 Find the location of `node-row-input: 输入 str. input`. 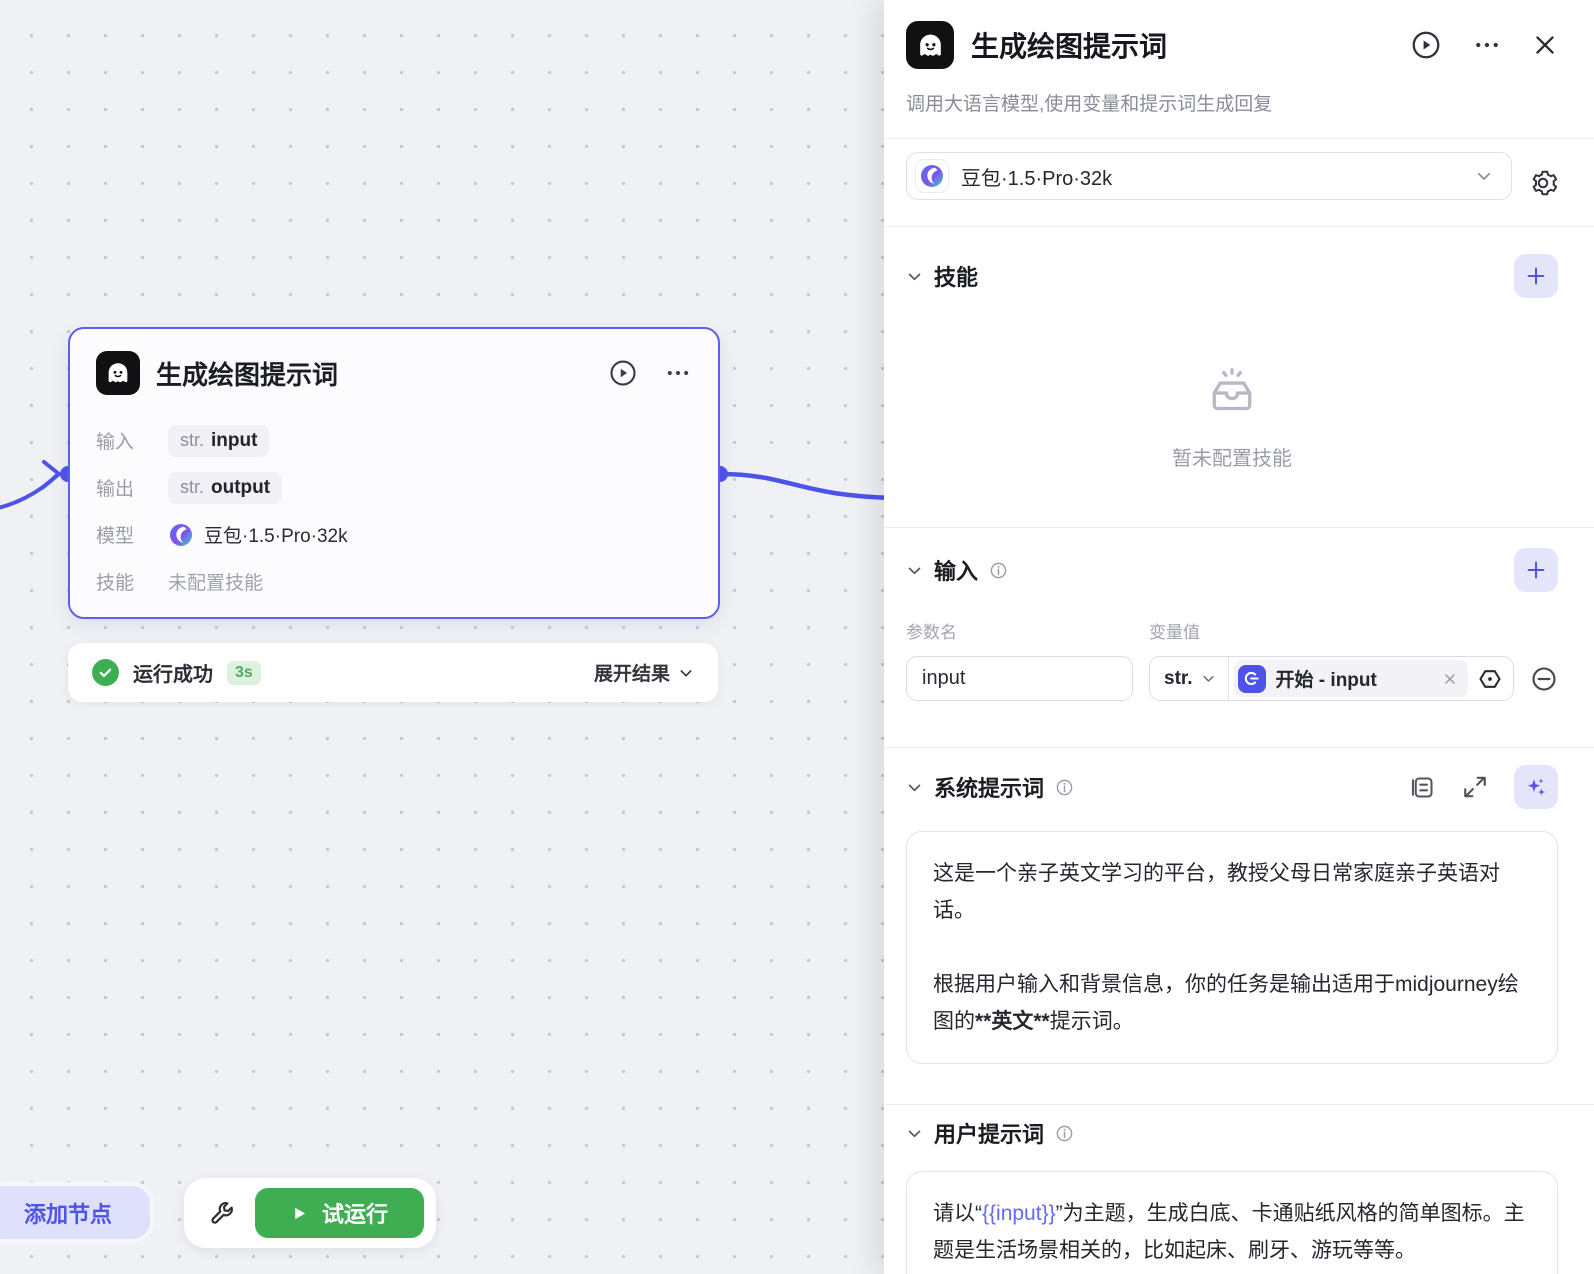

node-row-input: 输入 str. input is located at coordinates (394, 440).